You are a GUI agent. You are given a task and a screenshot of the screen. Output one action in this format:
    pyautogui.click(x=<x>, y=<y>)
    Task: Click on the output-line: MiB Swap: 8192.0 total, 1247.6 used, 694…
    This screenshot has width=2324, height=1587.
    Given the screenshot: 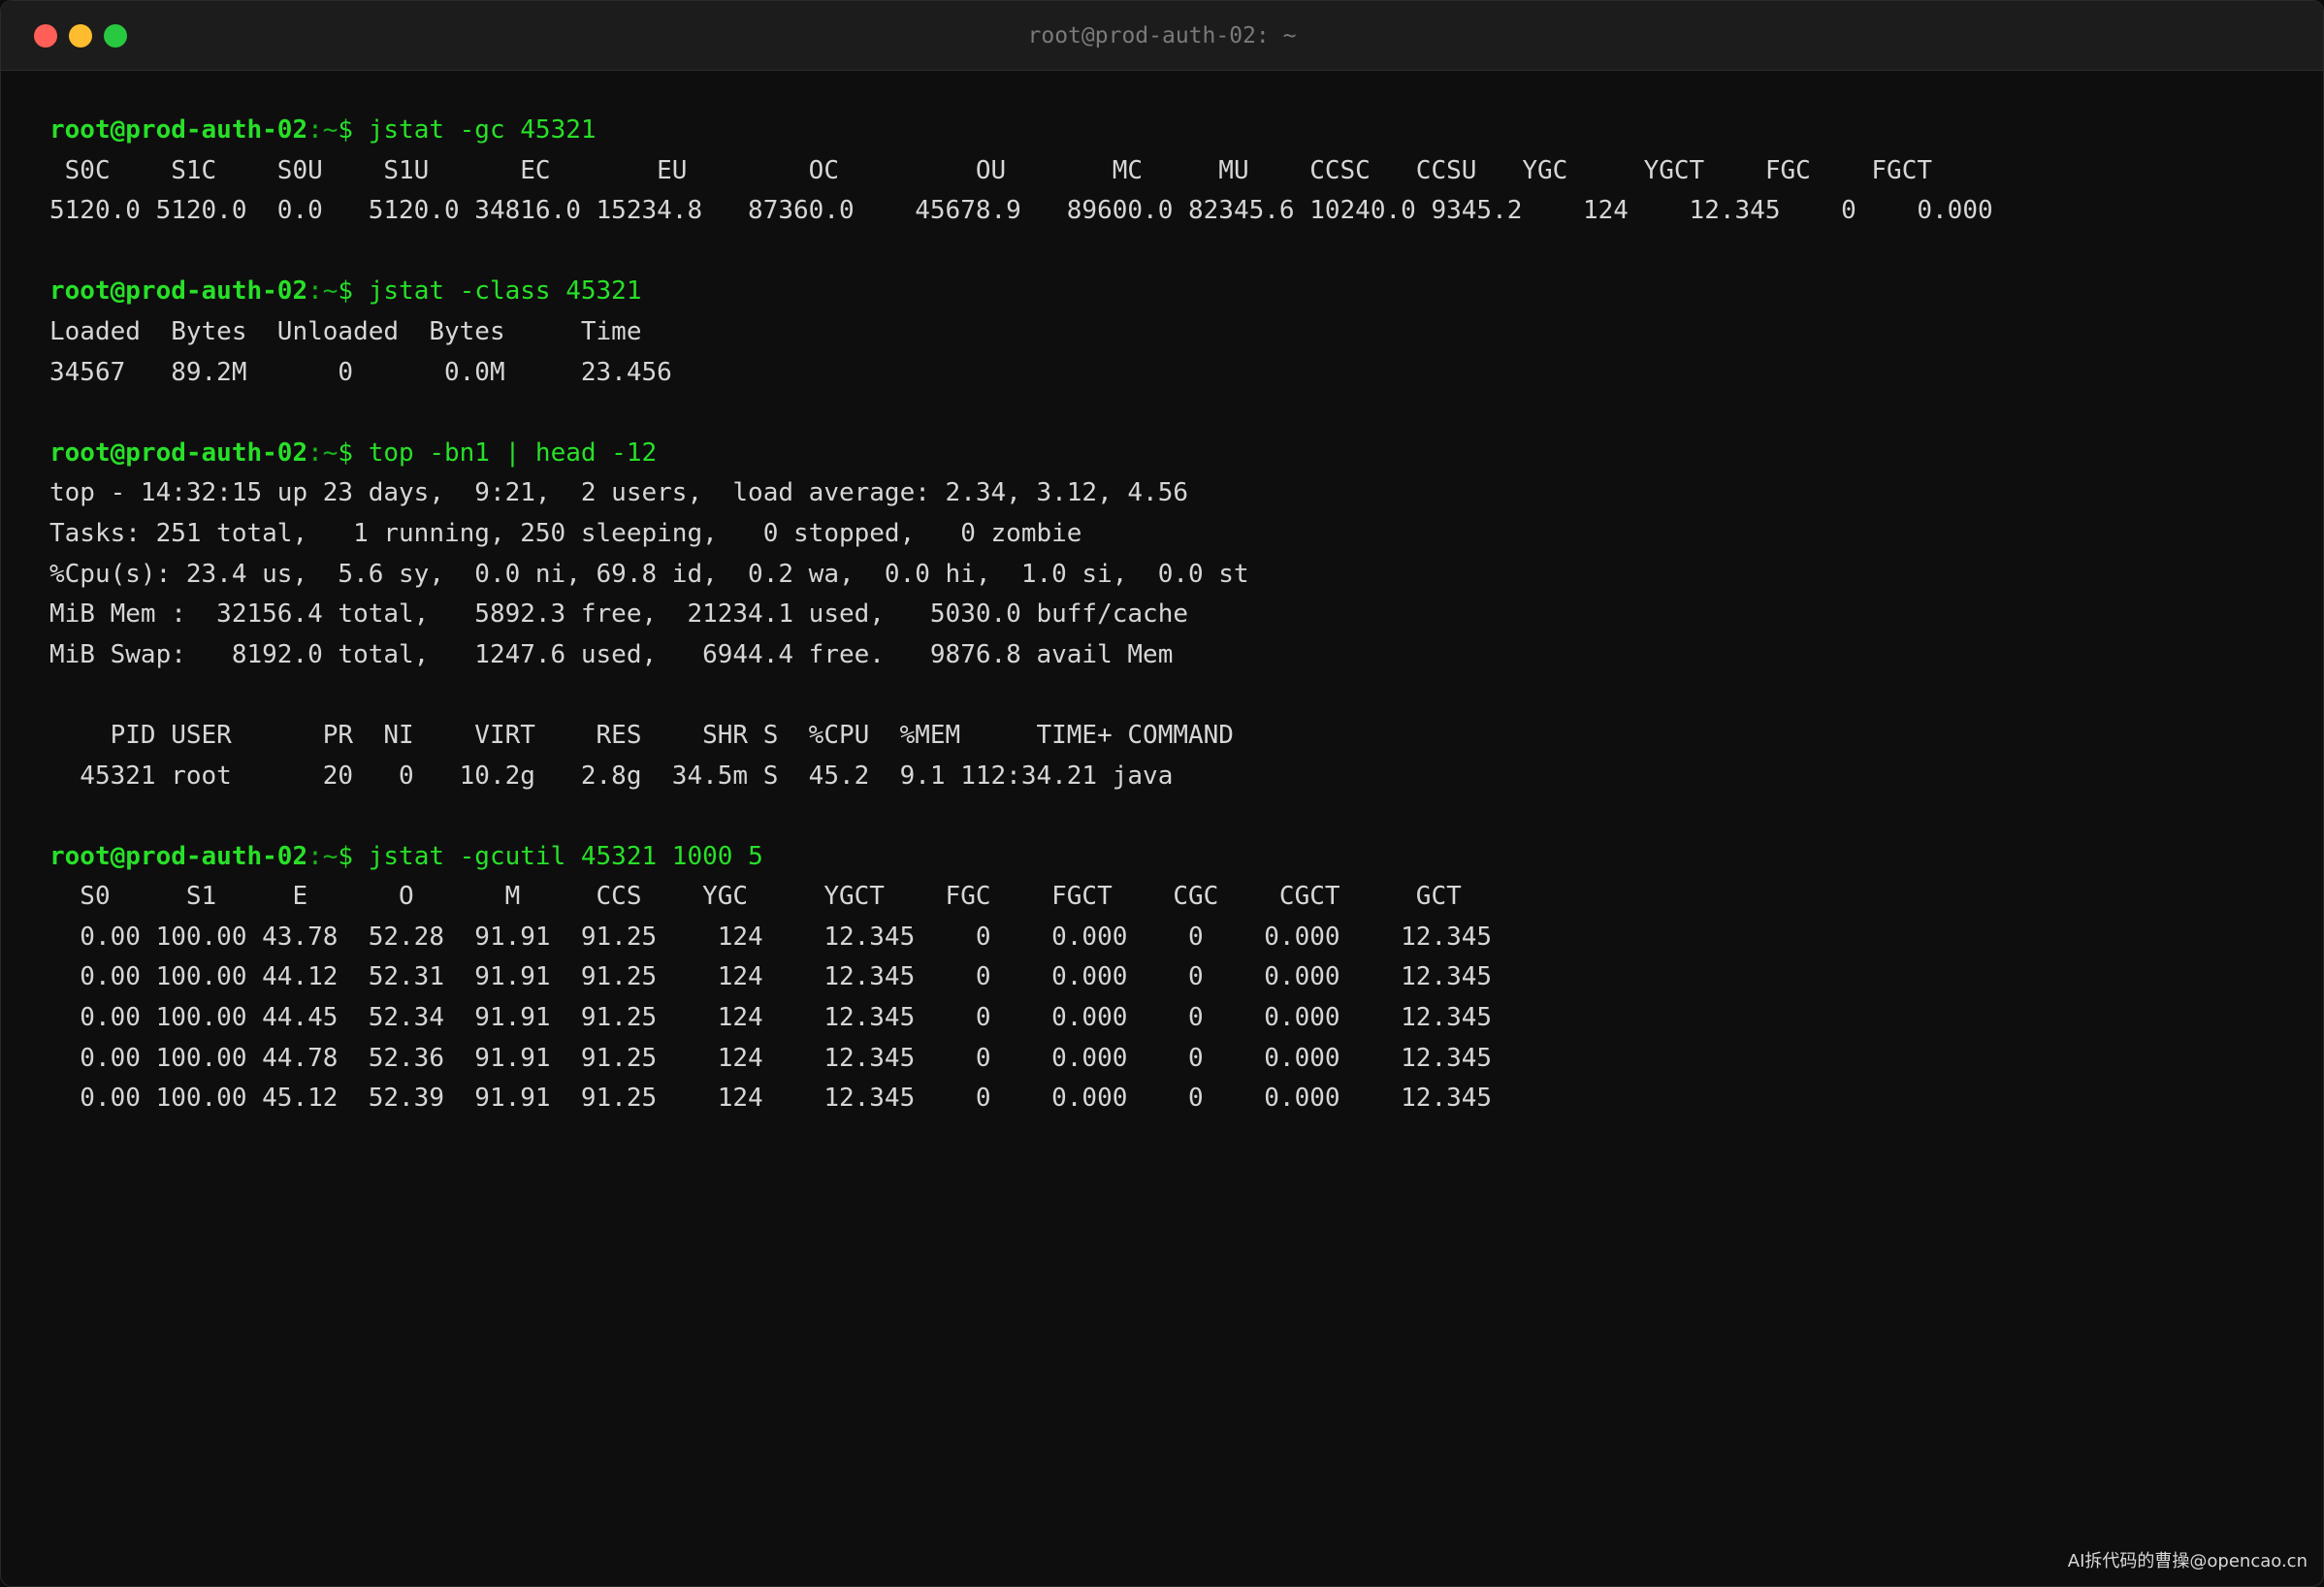 What is the action you would take?
    pyautogui.click(x=611, y=654)
    